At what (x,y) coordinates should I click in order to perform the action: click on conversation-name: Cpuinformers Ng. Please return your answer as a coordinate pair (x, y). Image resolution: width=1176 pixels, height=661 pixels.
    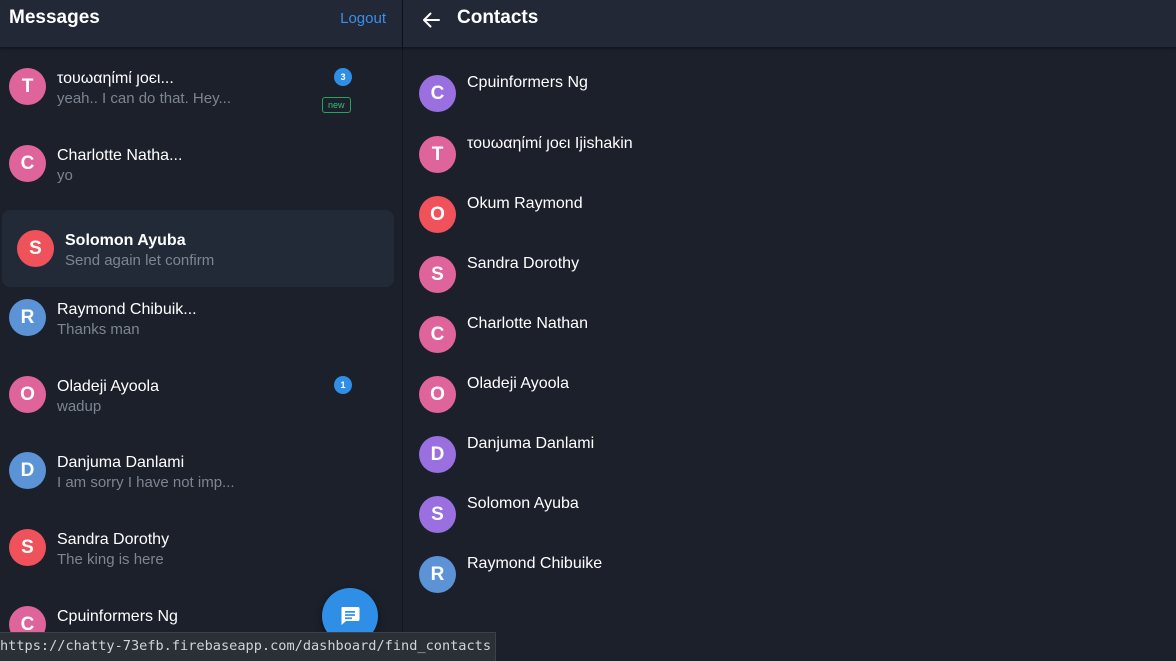
    Looking at the image, I should click on (117, 616).